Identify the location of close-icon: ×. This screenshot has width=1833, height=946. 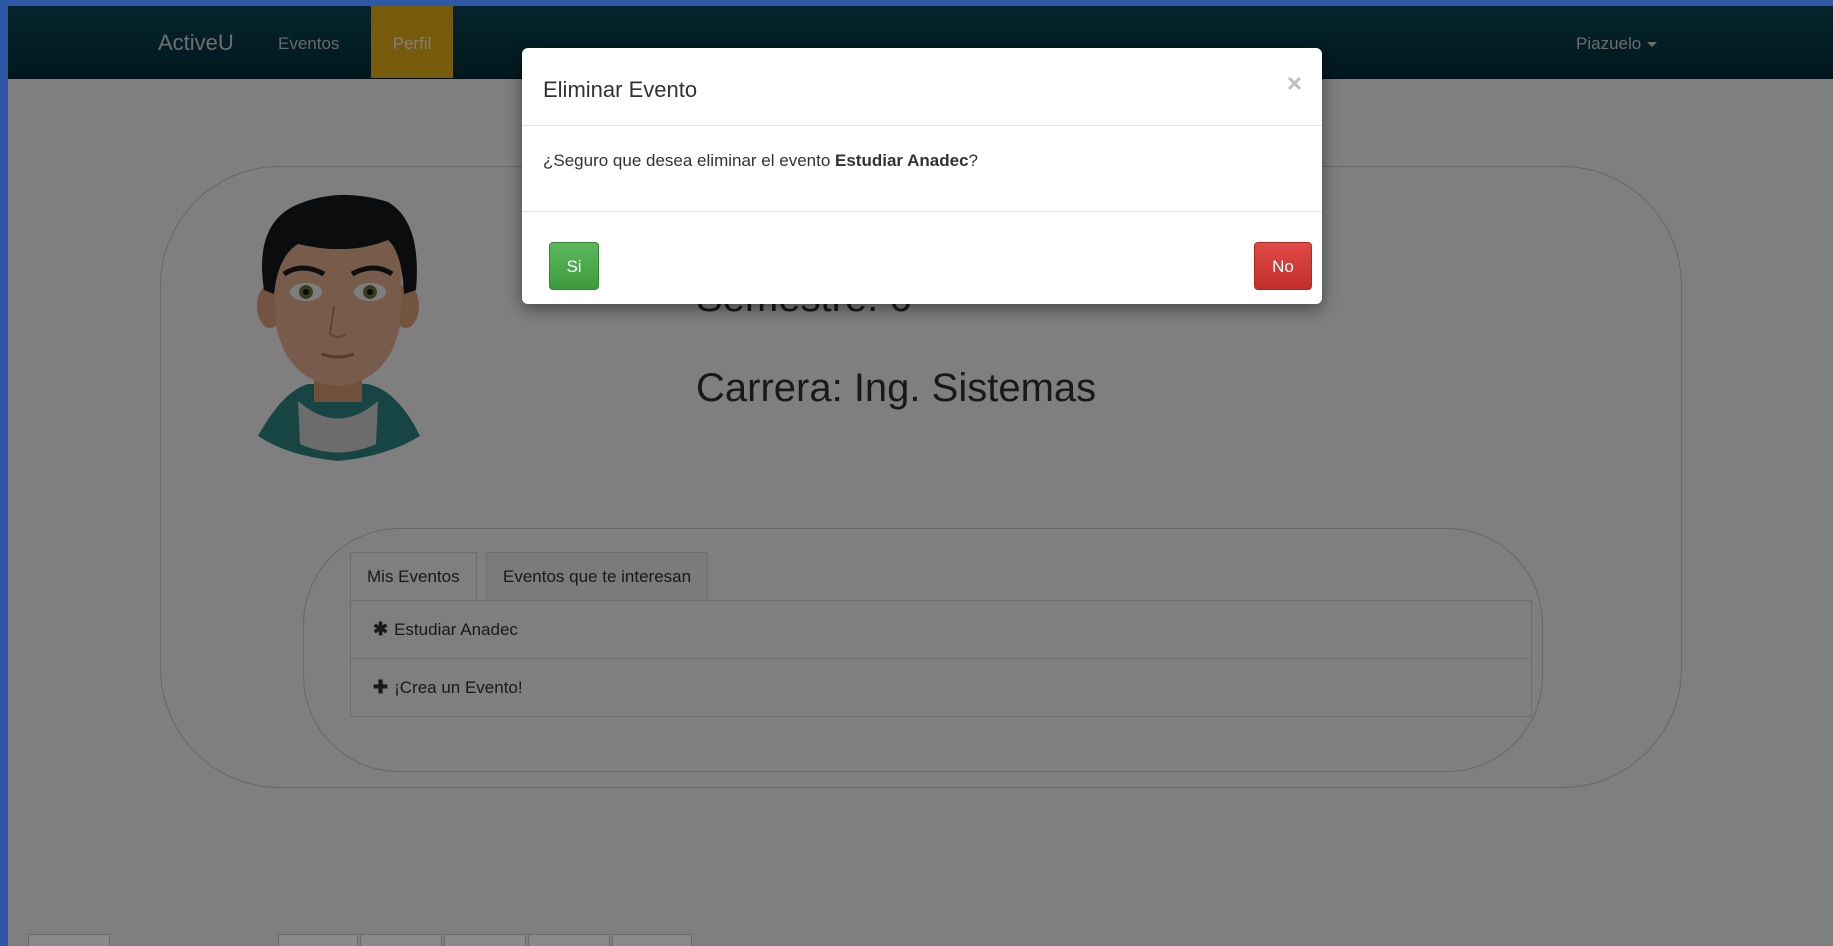
(1294, 83).